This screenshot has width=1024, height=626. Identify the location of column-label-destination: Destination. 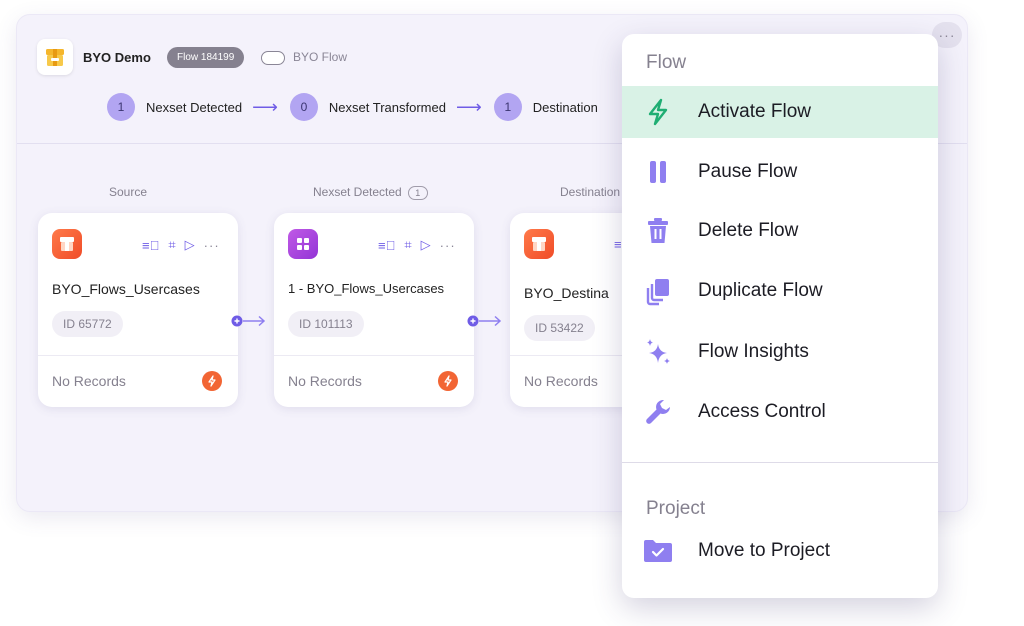
(590, 192).